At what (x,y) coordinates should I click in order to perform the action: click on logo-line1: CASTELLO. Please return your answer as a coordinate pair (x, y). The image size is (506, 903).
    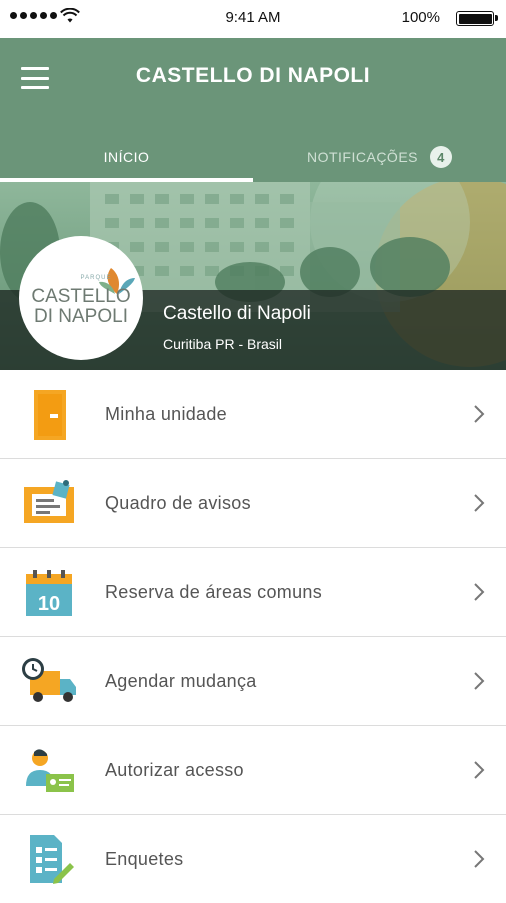
    Looking at the image, I should click on (81, 296).